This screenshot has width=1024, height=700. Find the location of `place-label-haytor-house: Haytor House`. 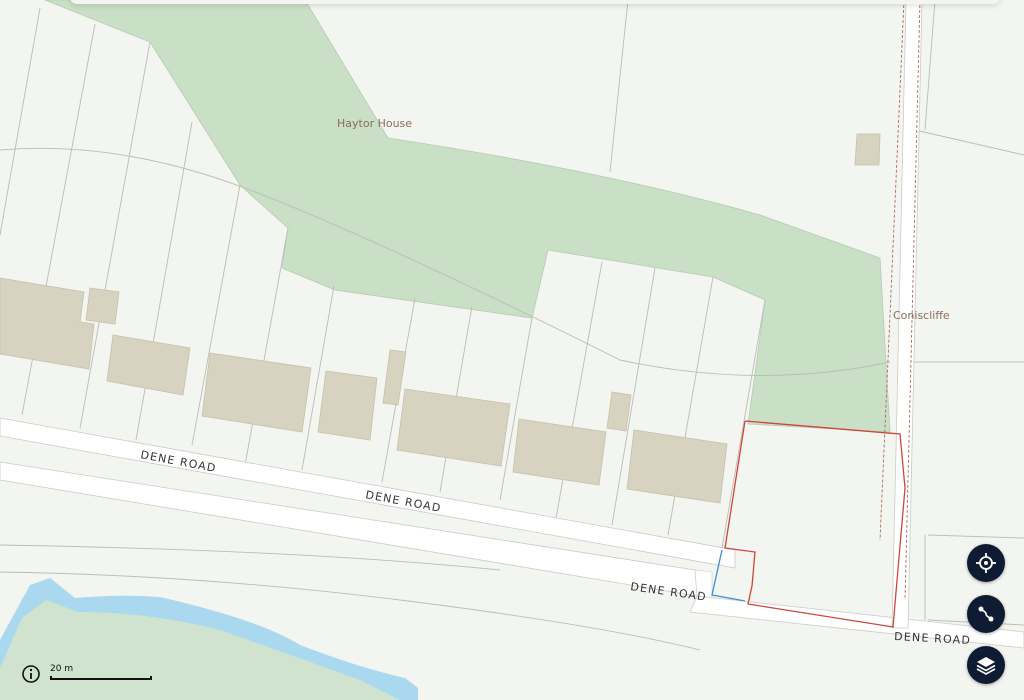

place-label-haytor-house: Haytor House is located at coordinates (374, 123).